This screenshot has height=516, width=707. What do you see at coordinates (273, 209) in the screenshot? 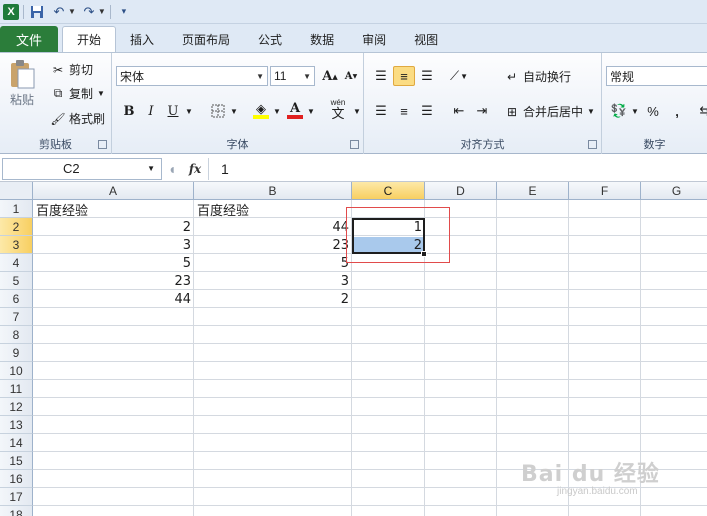
I see `cell-b1: 百度经验` at bounding box center [273, 209].